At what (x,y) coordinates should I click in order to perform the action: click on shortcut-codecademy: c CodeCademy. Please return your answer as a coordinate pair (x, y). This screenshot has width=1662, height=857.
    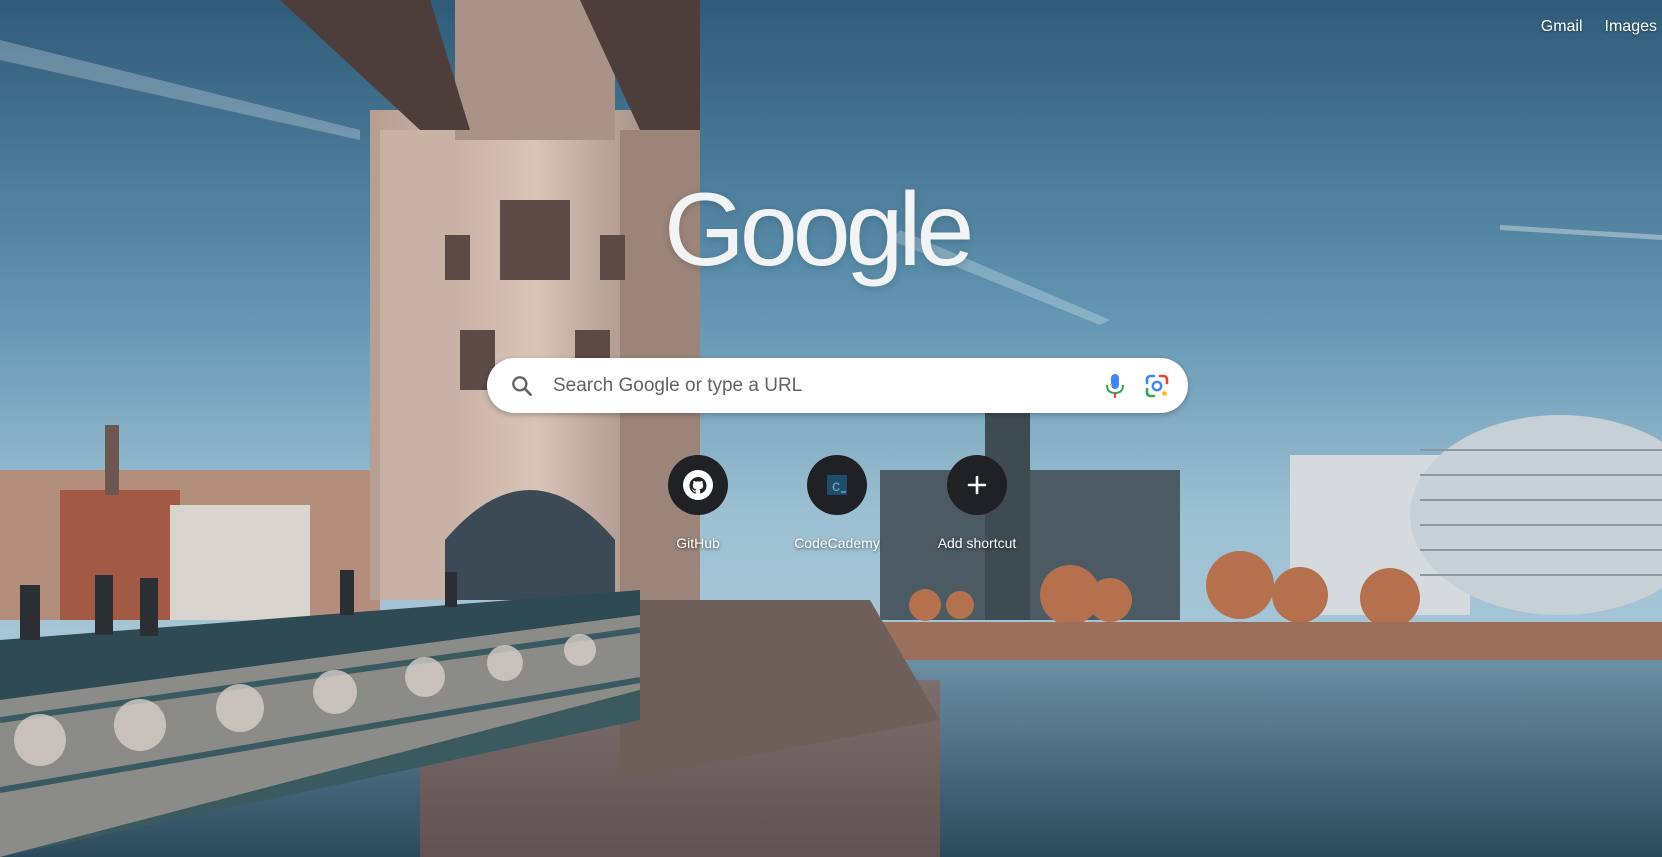
    Looking at the image, I should click on (837, 503).